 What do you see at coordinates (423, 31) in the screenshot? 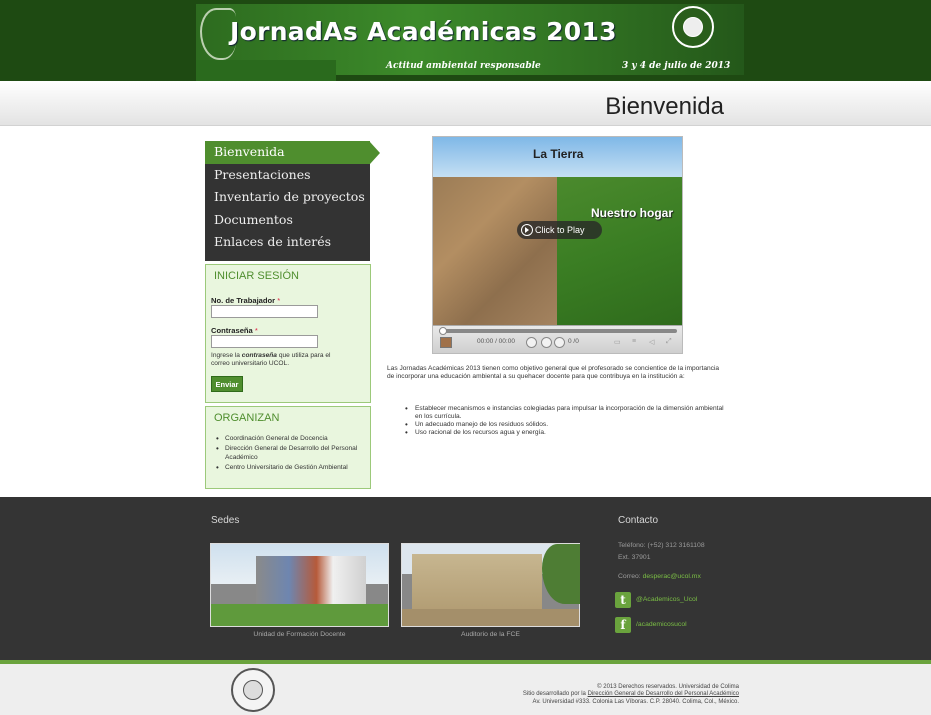
I see `site-title: JornadAs Académicas 2013` at bounding box center [423, 31].